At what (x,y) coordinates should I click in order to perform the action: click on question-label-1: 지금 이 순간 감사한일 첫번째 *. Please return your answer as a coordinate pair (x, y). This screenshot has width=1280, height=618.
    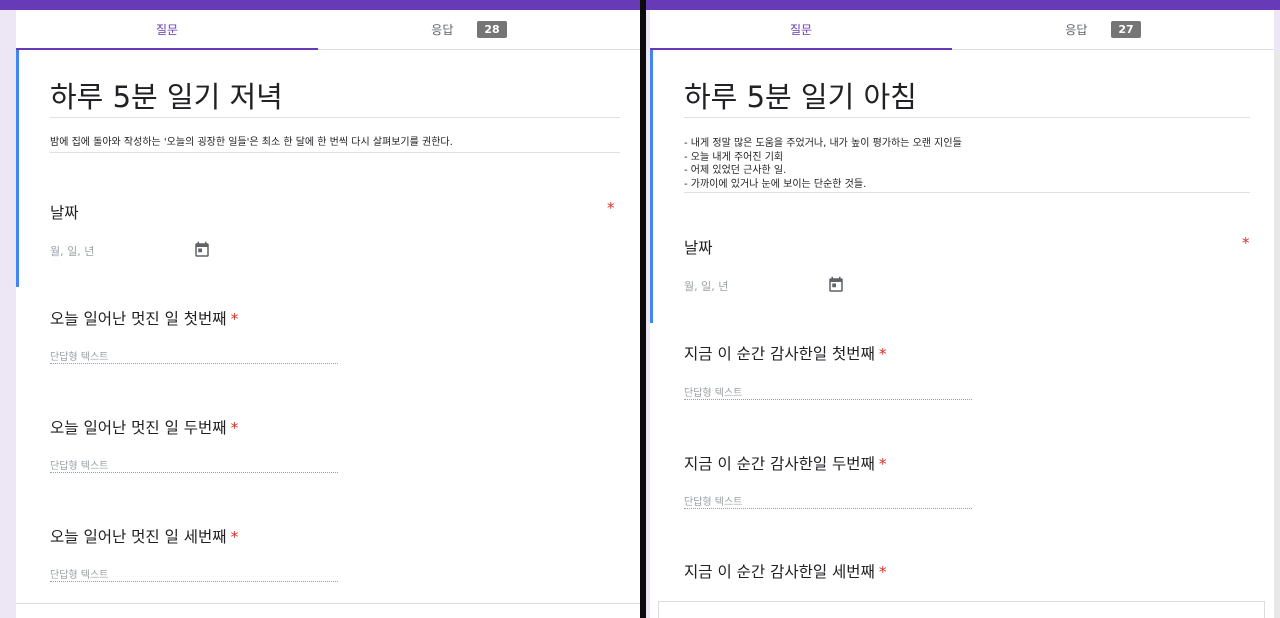
    Looking at the image, I should click on (785, 353).